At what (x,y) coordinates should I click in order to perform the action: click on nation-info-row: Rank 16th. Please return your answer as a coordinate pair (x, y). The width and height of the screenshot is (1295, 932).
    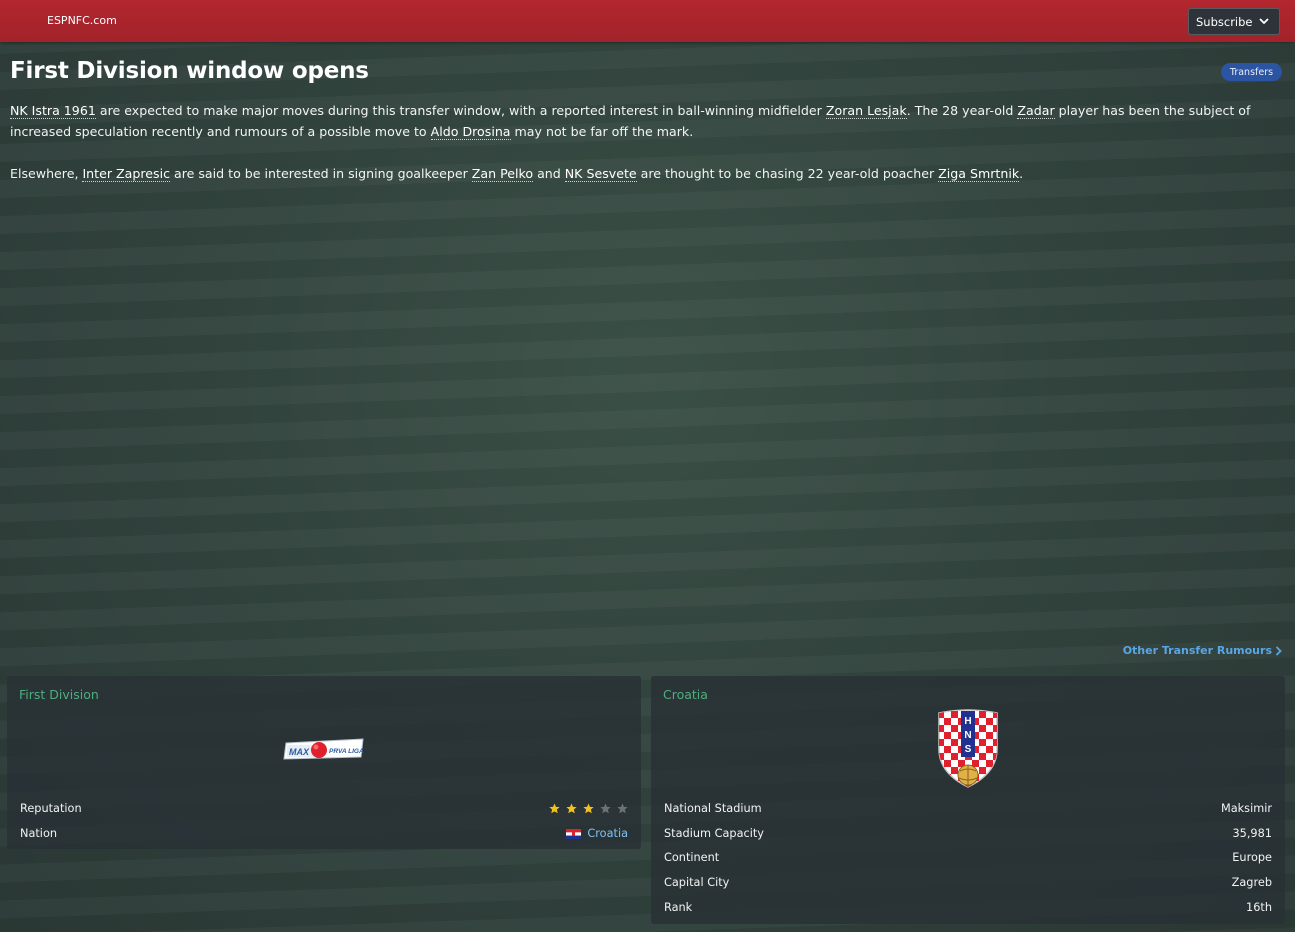
    Looking at the image, I should click on (968, 907).